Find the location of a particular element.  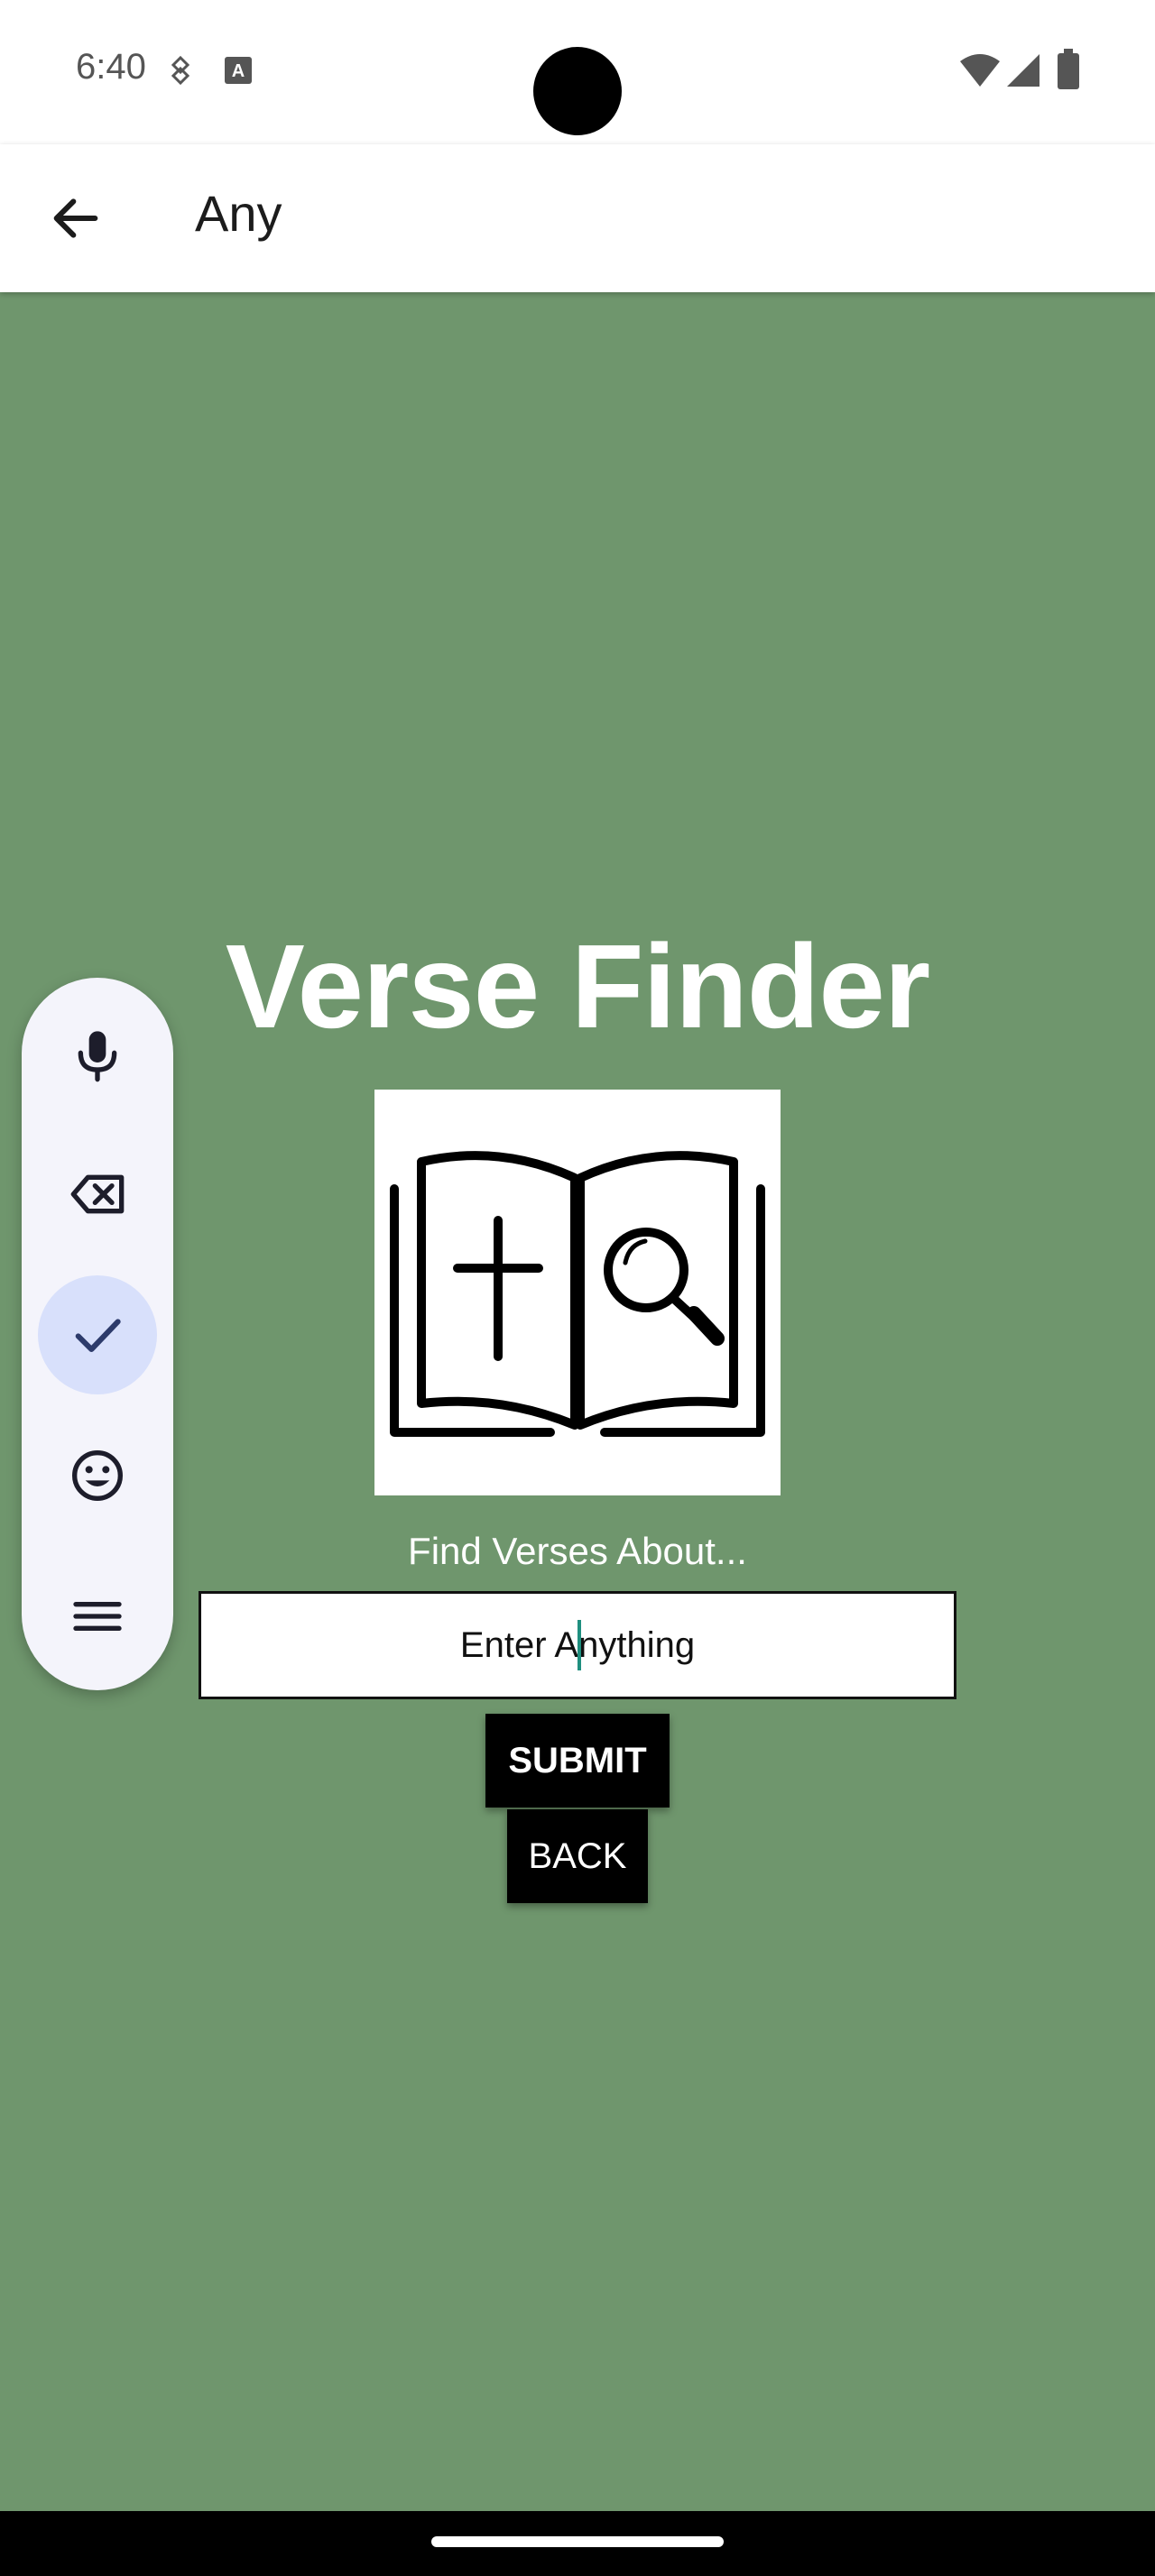

app-bar-title: Any is located at coordinates (239, 213).